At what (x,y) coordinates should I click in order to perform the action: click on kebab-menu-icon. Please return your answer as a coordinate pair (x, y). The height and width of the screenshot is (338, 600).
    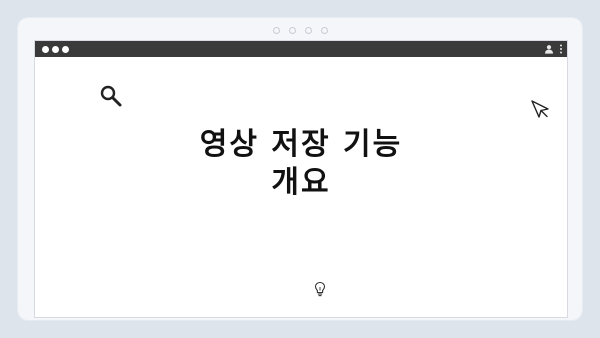
    Looking at the image, I should click on (561, 49).